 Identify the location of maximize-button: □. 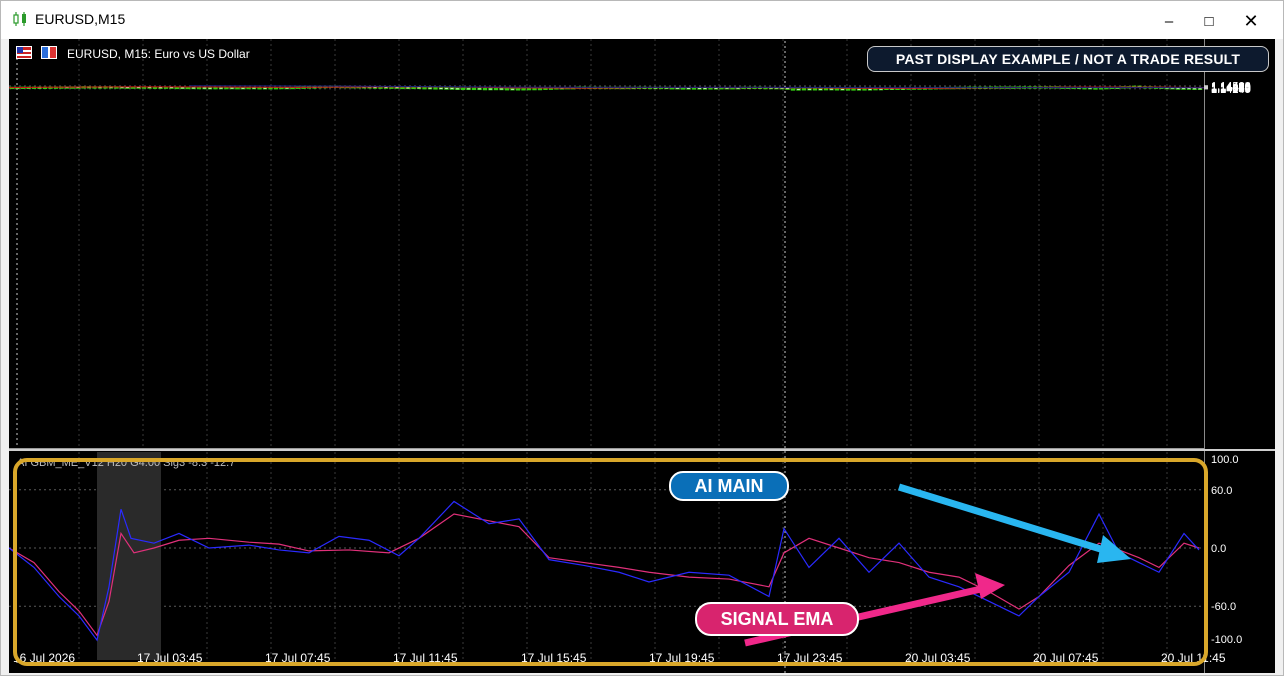
(1209, 21).